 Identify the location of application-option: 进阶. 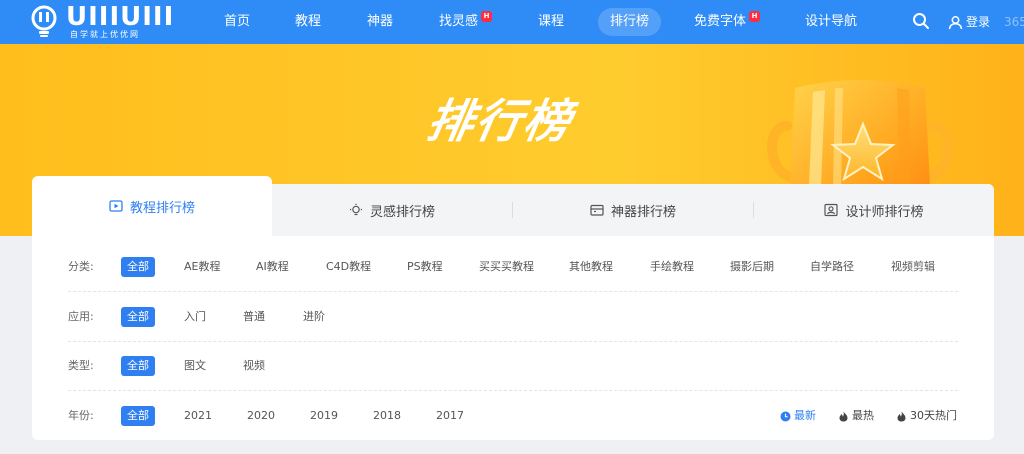
(314, 317).